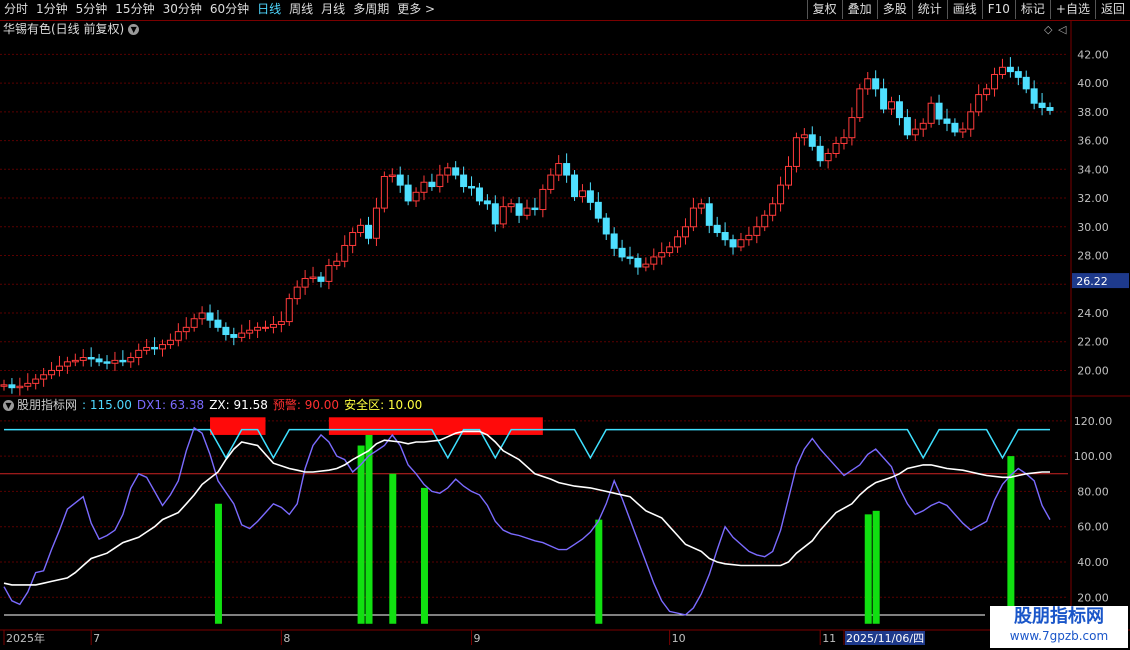 The image size is (1130, 650). What do you see at coordinates (1092, 281) in the screenshot?
I see `current-price-label: 26.22` at bounding box center [1092, 281].